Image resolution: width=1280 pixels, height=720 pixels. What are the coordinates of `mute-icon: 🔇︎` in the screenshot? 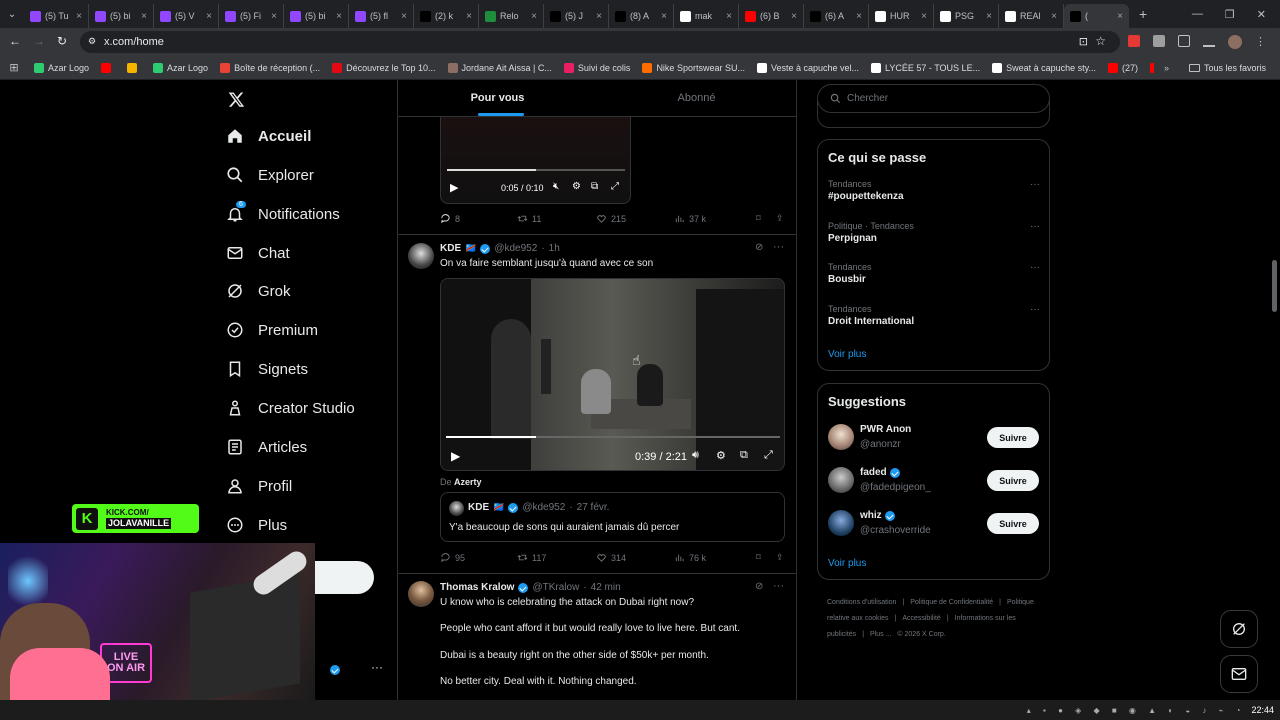 It's located at (556, 186).